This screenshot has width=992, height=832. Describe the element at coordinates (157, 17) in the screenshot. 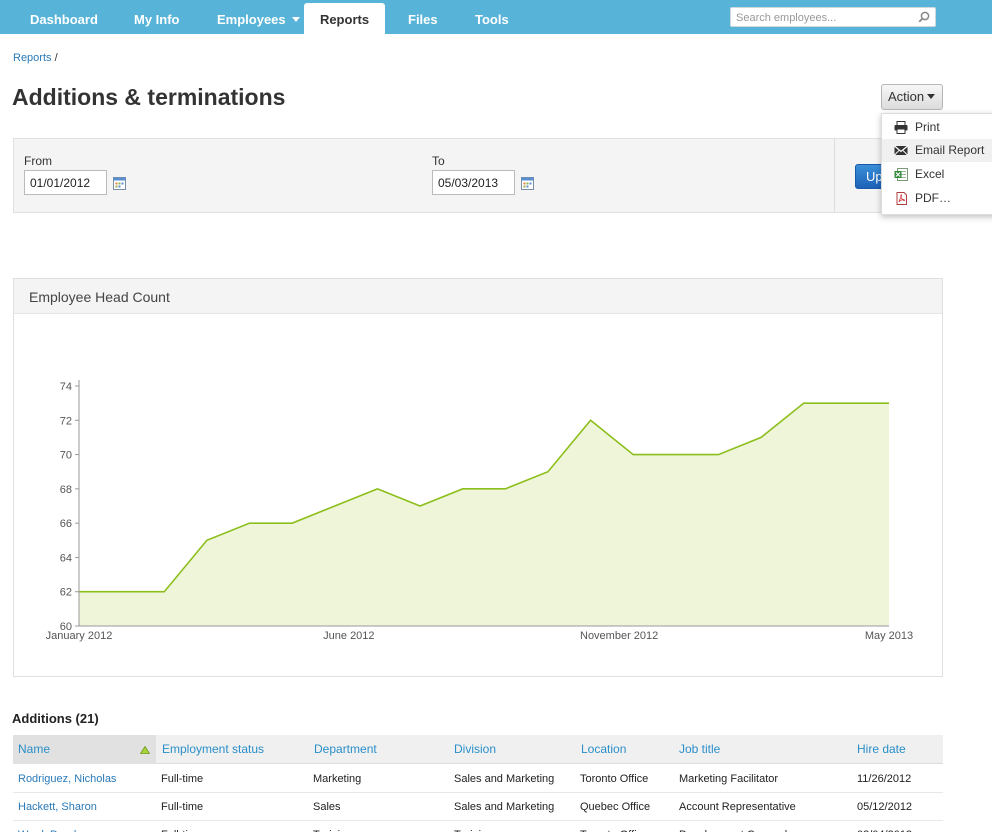

I see `nav-my-info: My Info` at that location.